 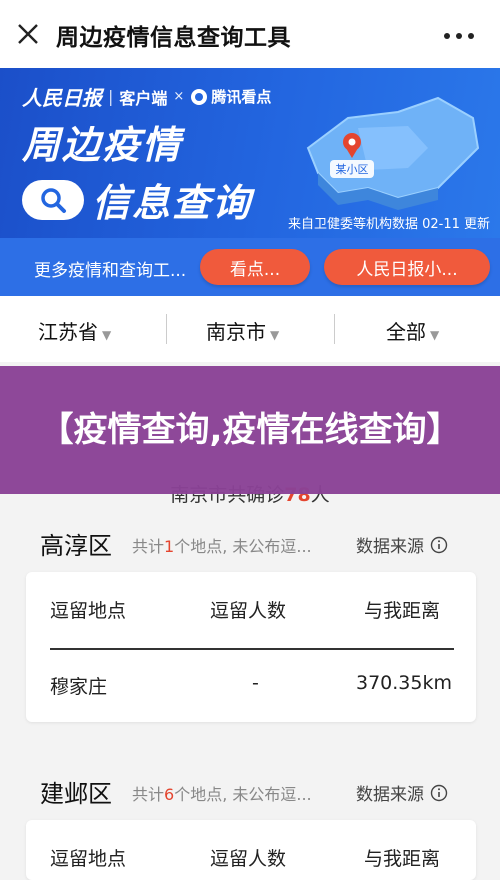 I want to click on search-icon, so click(x=53, y=199).